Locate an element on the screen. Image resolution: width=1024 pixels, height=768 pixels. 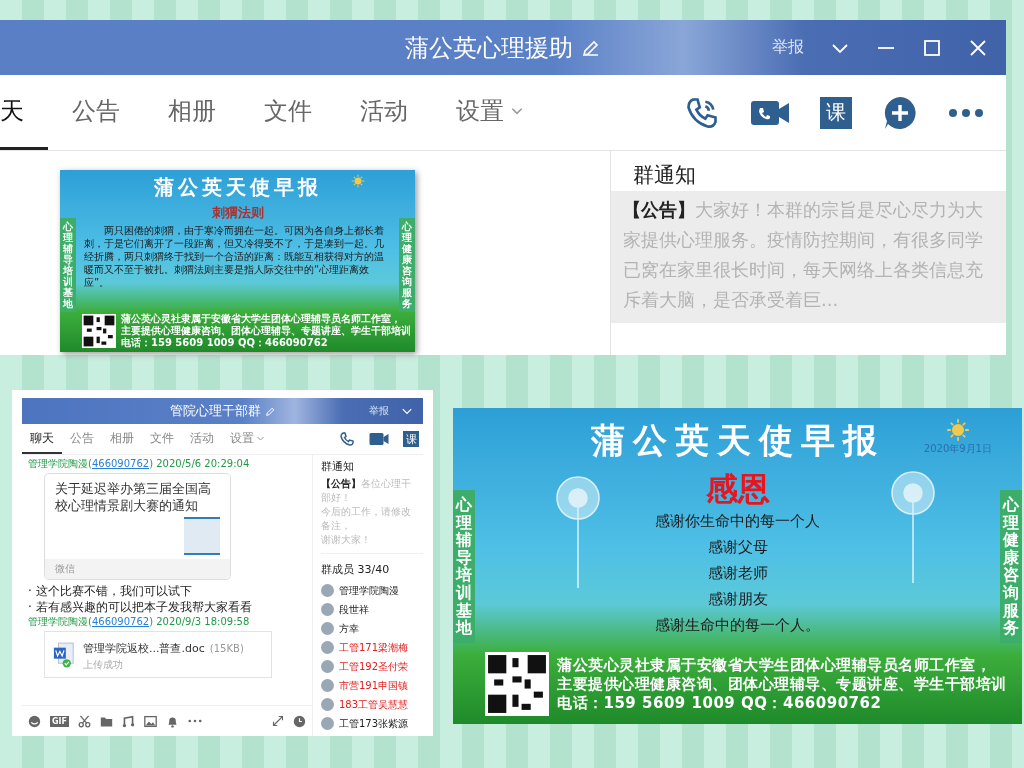
sender-line: 管理学院陶漫(466090762) 2020/9/3 18:09:58 is located at coordinates (139, 621).